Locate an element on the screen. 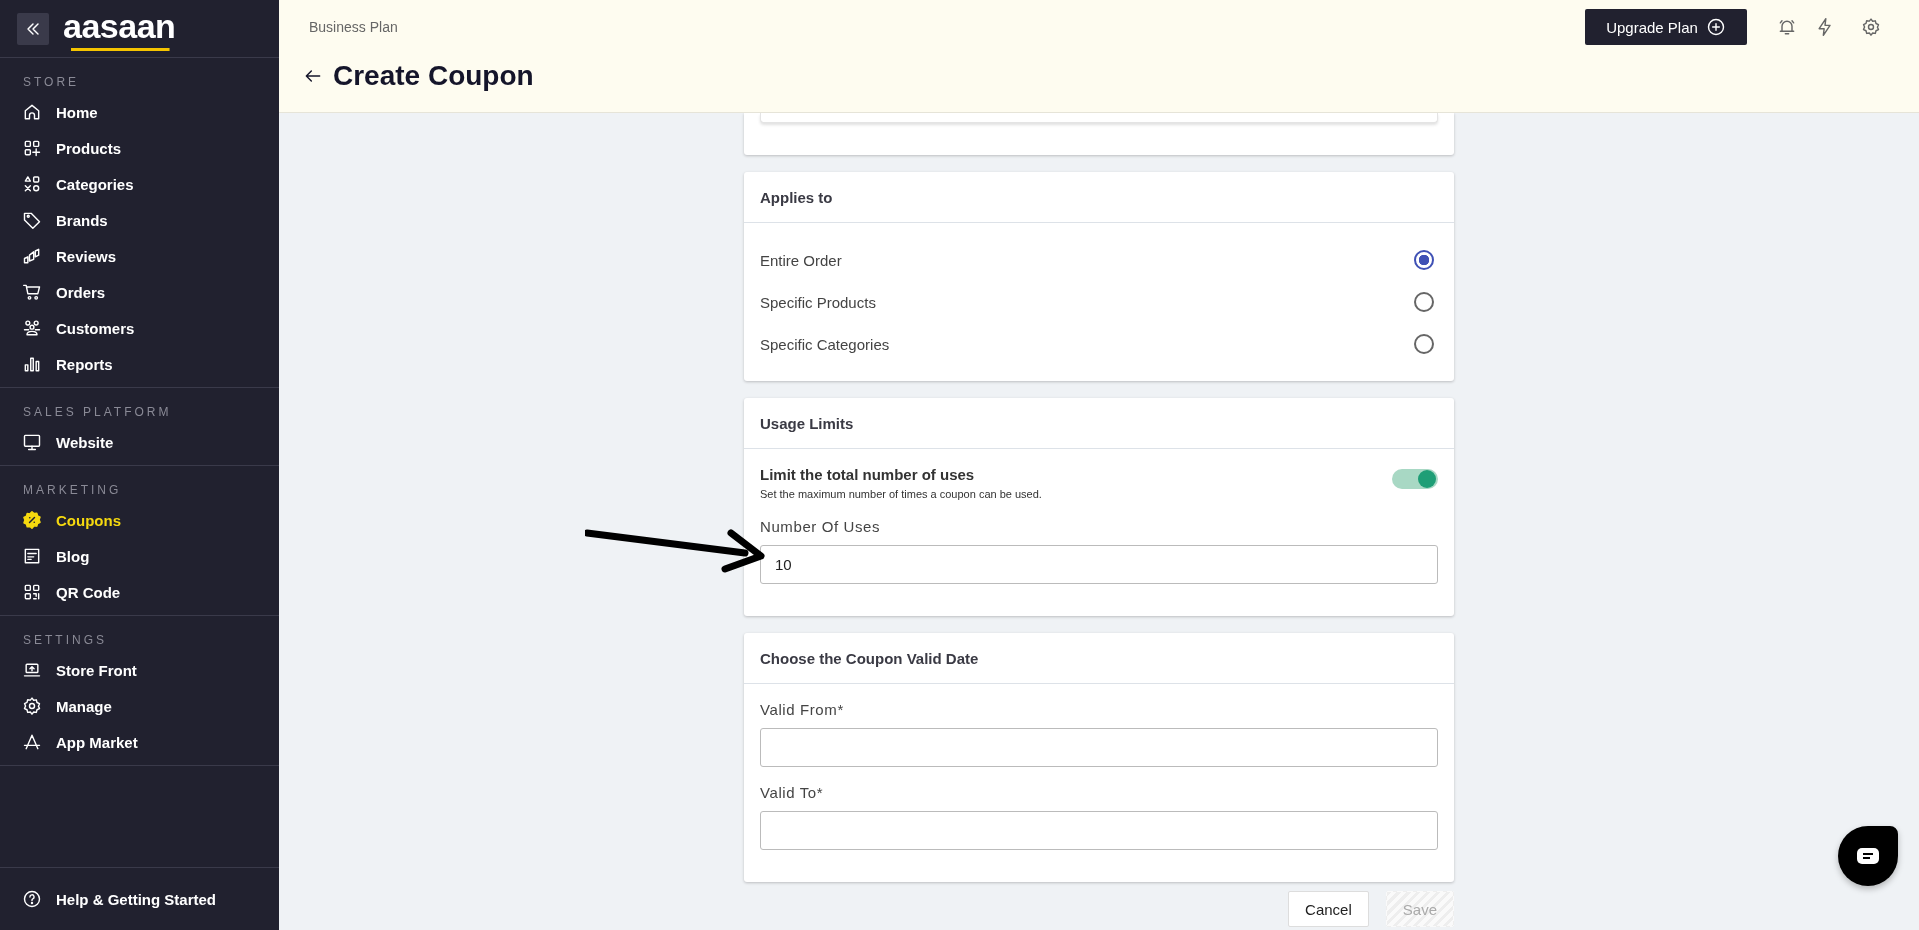  nav-item: Reviews is located at coordinates (139, 256).